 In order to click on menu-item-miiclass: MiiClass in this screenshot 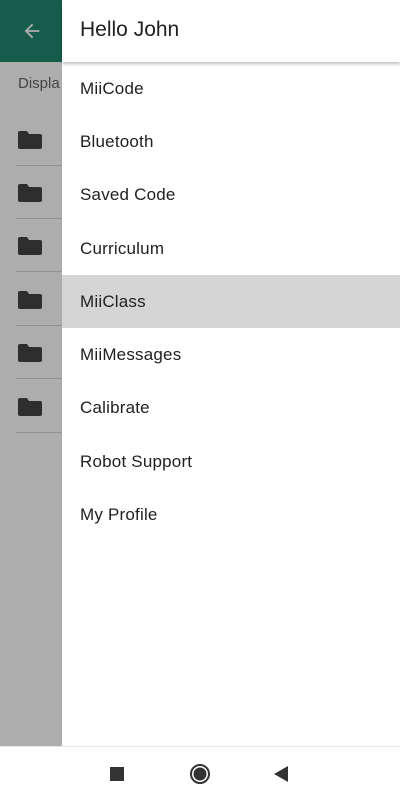, I will do `click(231, 302)`.